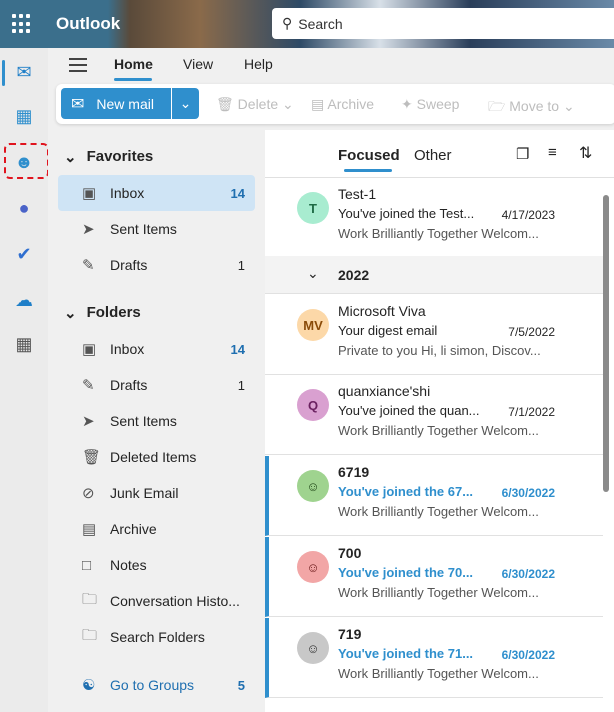 This screenshot has width=614, height=712. Describe the element at coordinates (88, 23) in the screenshot. I see `app-title: Outlook` at that location.